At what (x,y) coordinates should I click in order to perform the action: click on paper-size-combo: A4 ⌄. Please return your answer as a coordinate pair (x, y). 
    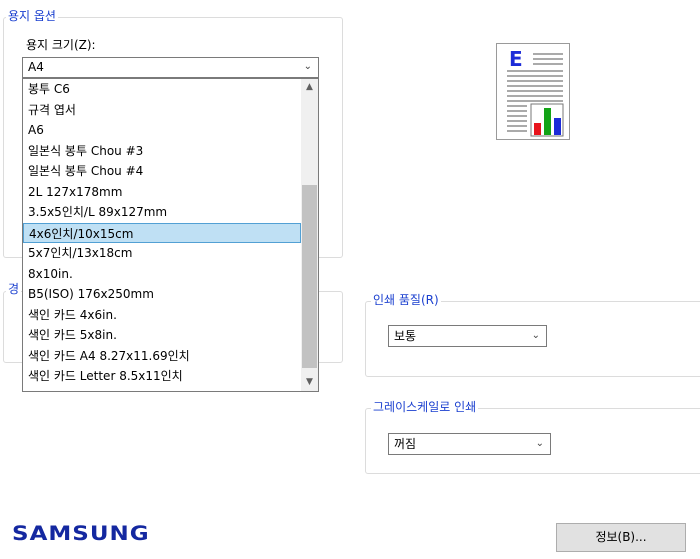
    Looking at the image, I should click on (170, 67).